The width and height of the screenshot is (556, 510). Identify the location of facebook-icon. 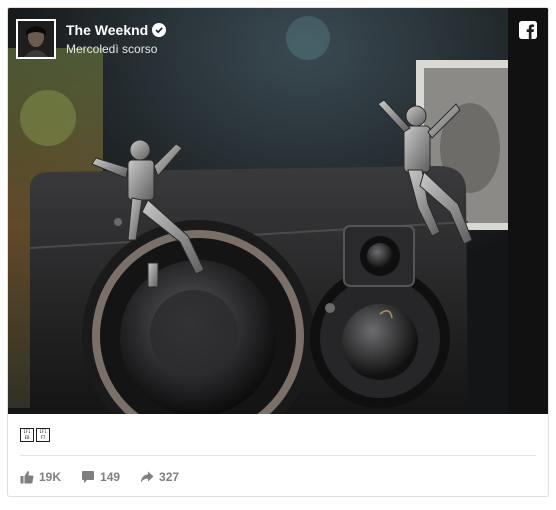
(528, 30).